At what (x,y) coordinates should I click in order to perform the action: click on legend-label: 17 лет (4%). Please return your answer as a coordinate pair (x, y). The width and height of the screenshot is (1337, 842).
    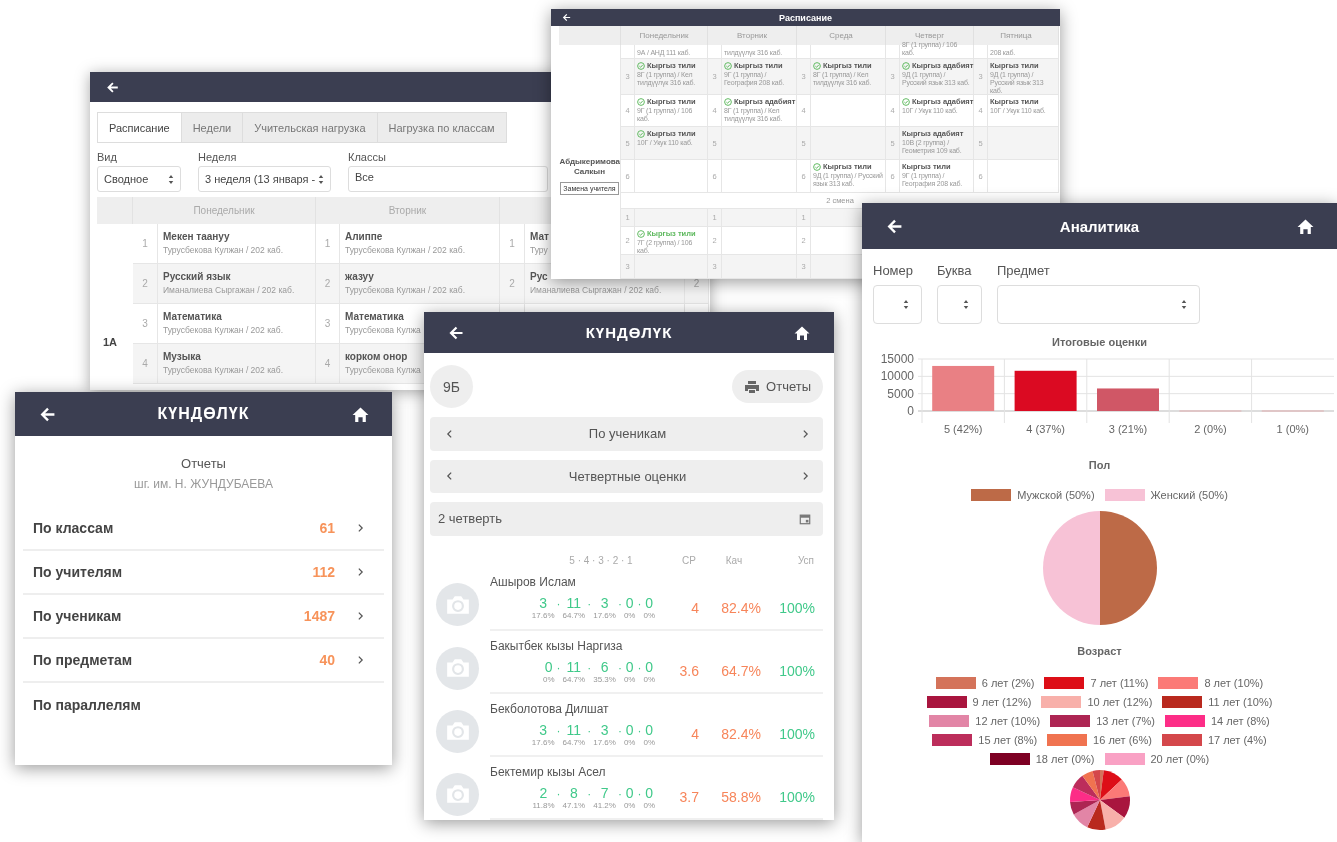
    Looking at the image, I should click on (1237, 740).